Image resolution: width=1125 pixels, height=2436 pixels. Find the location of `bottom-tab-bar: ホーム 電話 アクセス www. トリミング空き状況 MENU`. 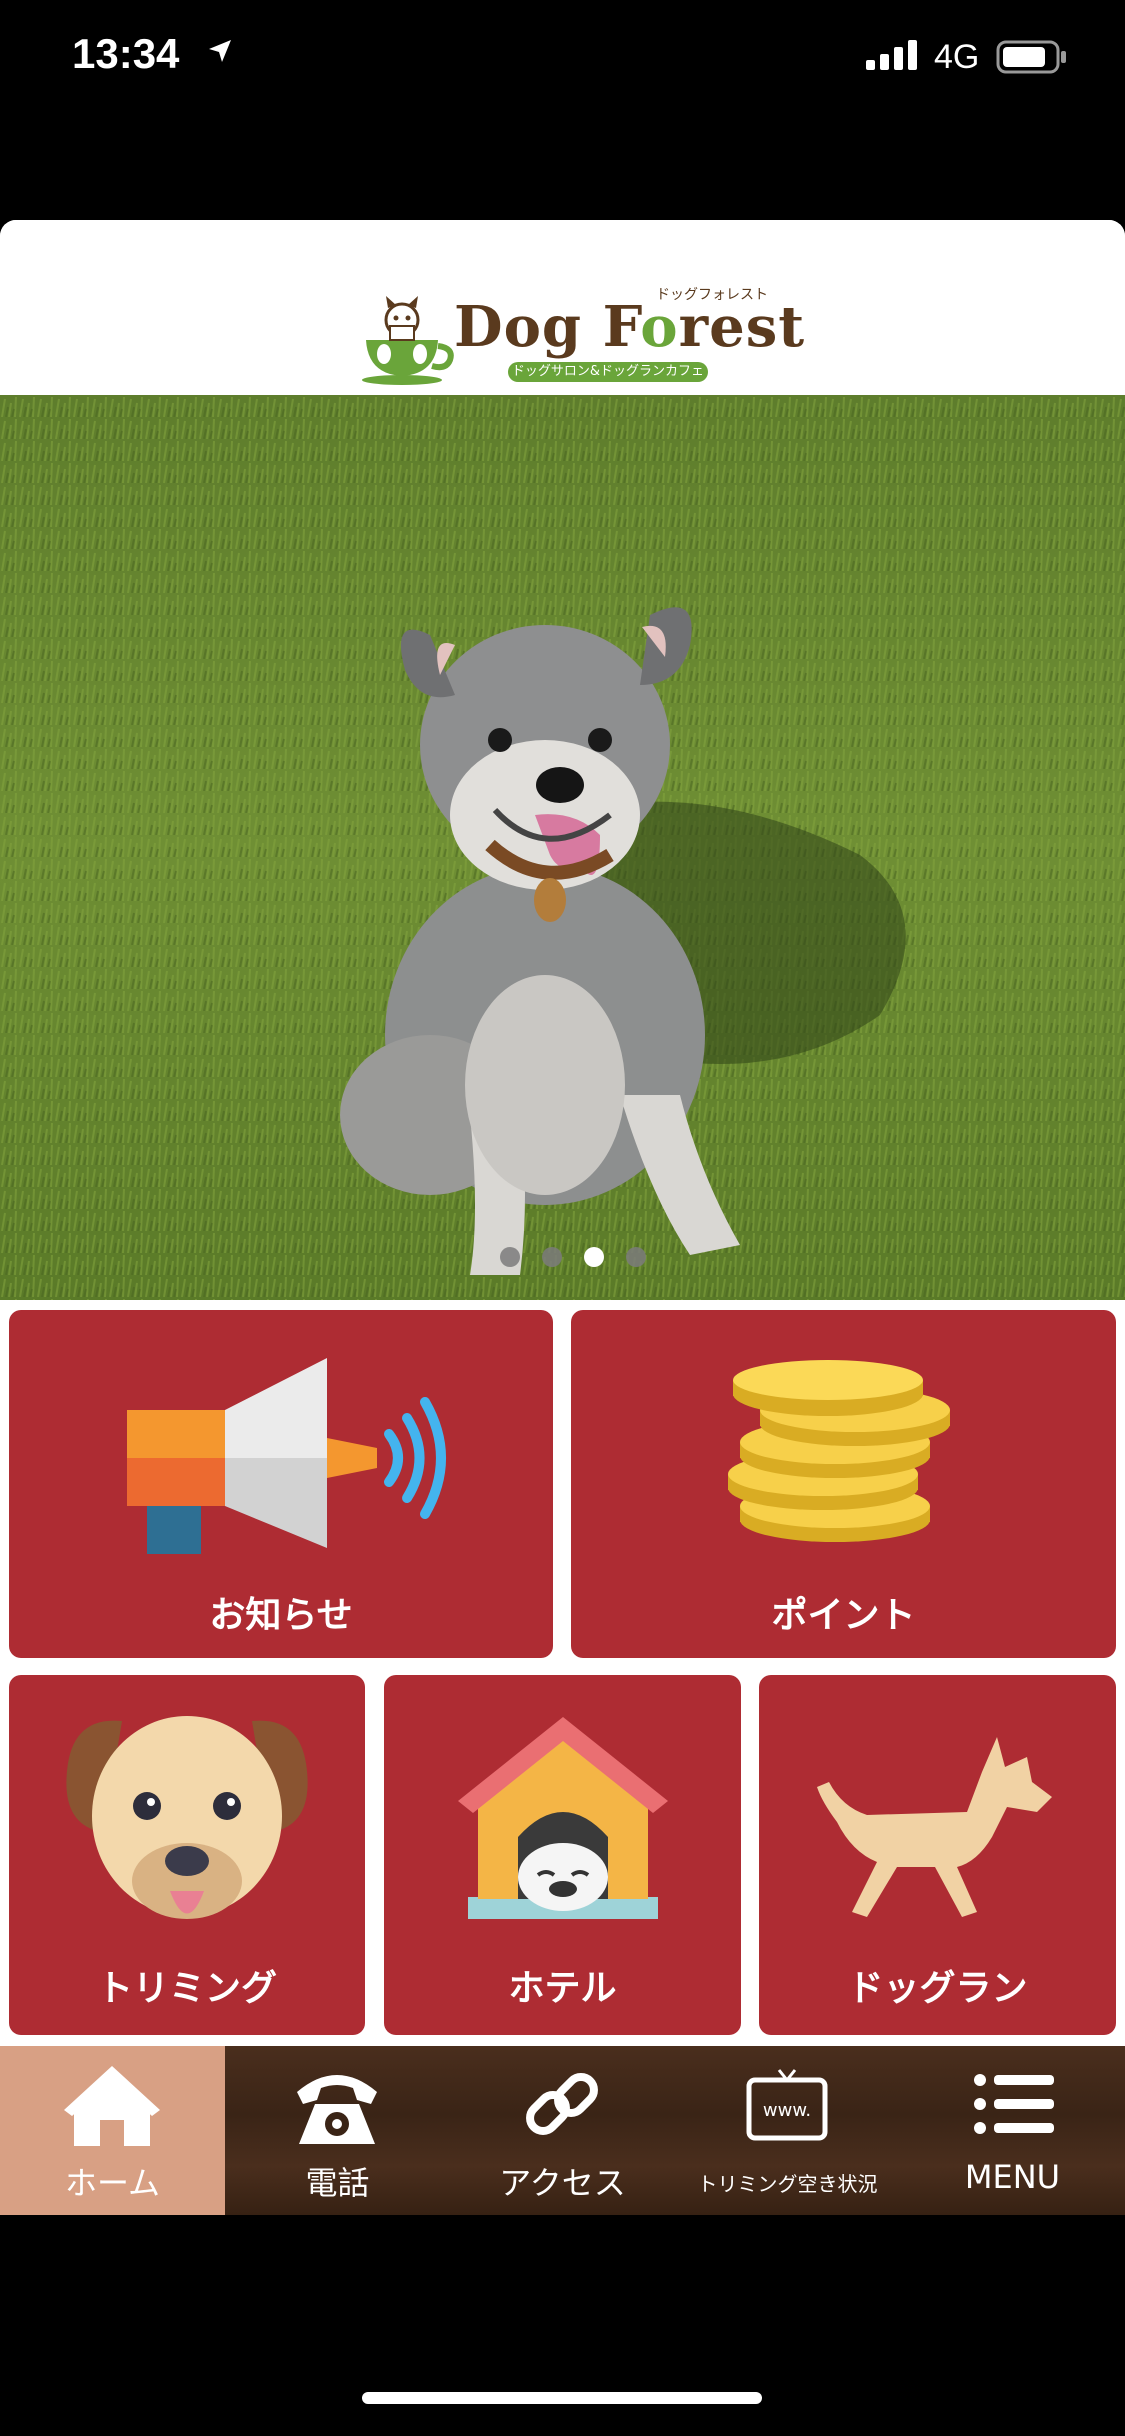

bottom-tab-bar: ホーム 電話 アクセス www. トリミング空き状況 MENU is located at coordinates (562, 2130).